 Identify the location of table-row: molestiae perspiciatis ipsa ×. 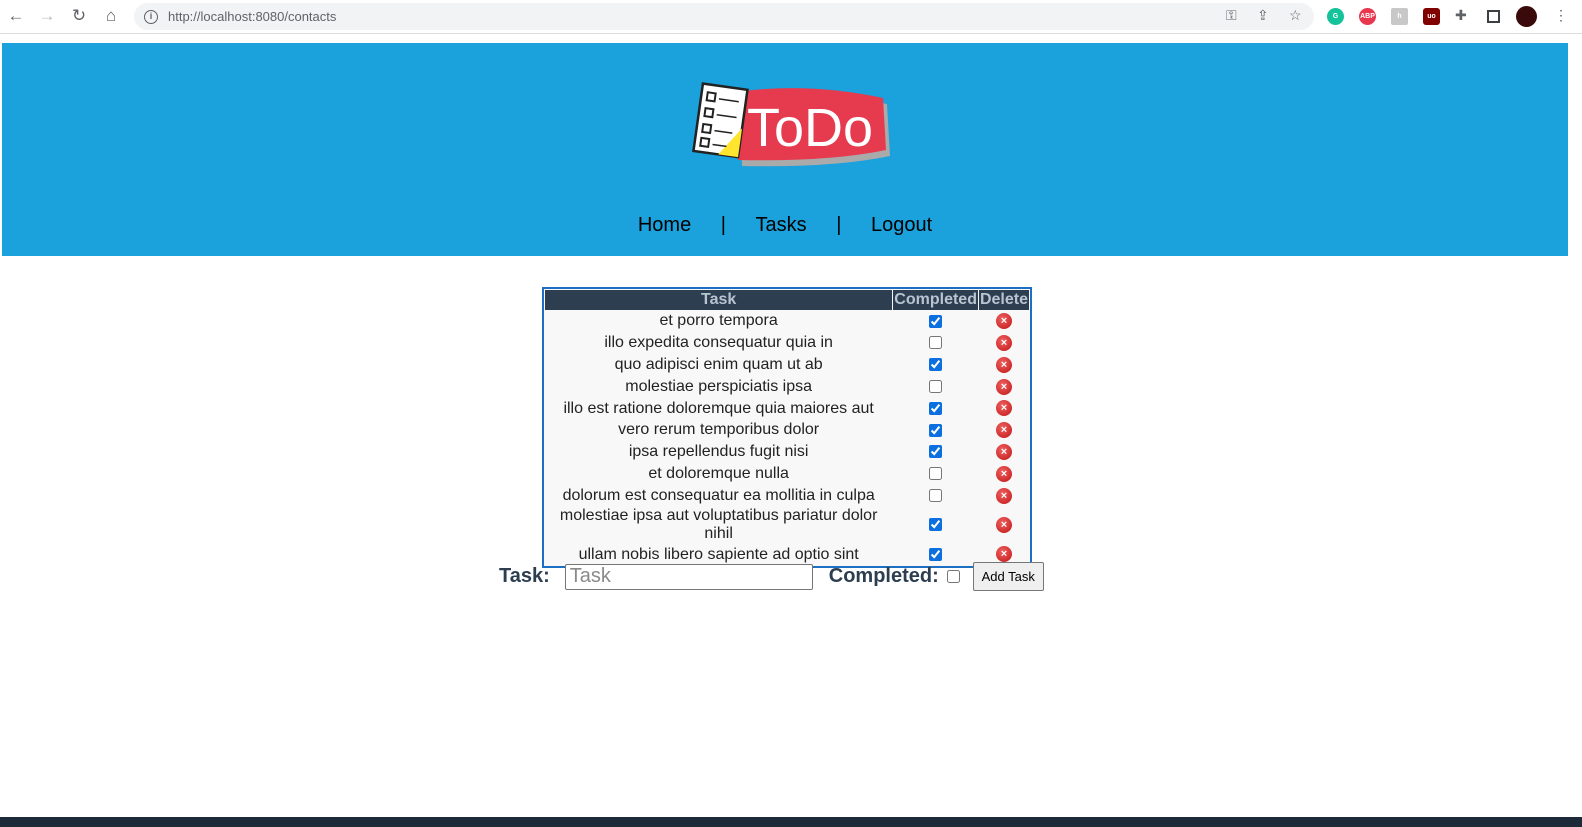
(787, 386).